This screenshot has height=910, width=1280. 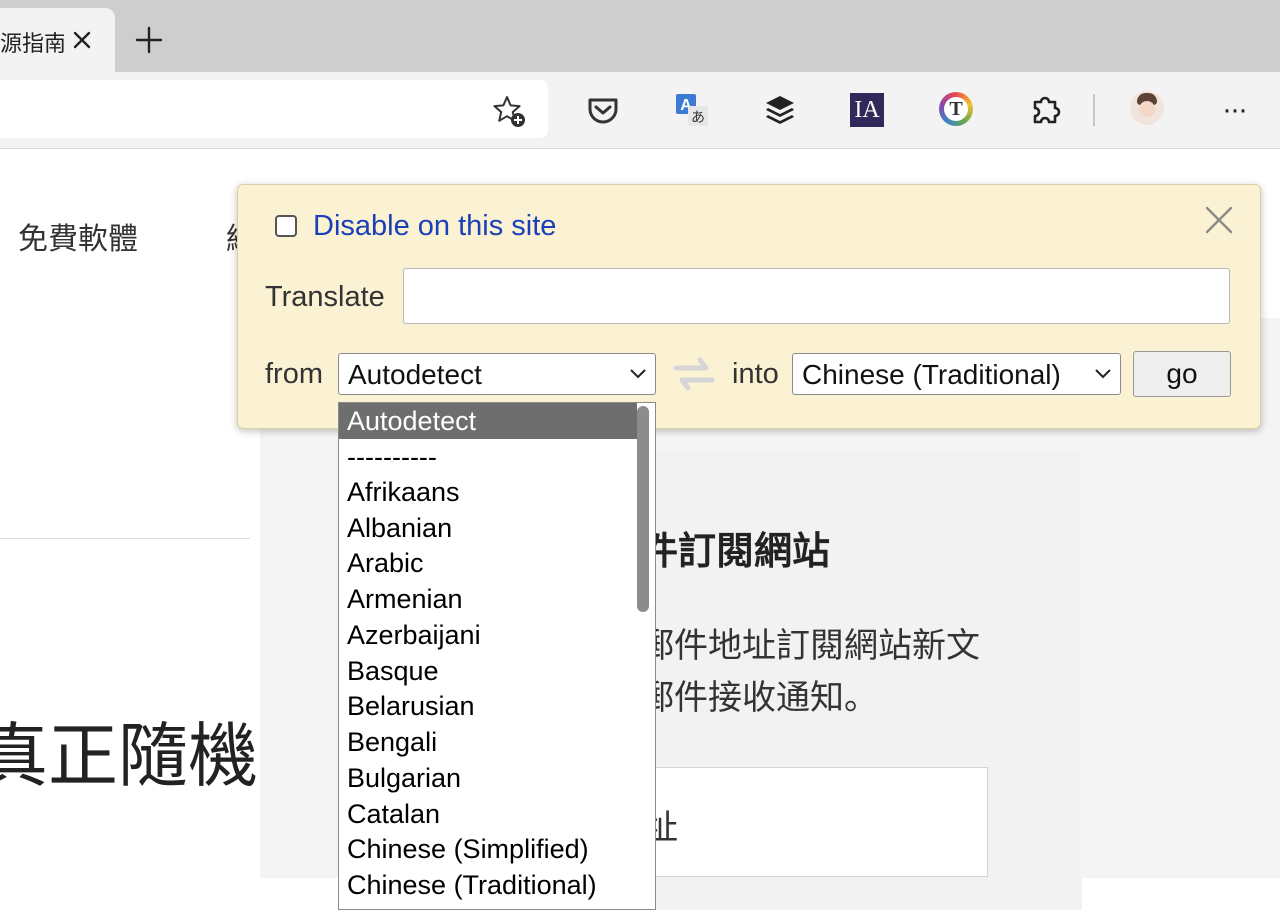 What do you see at coordinates (129, 756) in the screenshot?
I see `article-heading: 真正隨機` at bounding box center [129, 756].